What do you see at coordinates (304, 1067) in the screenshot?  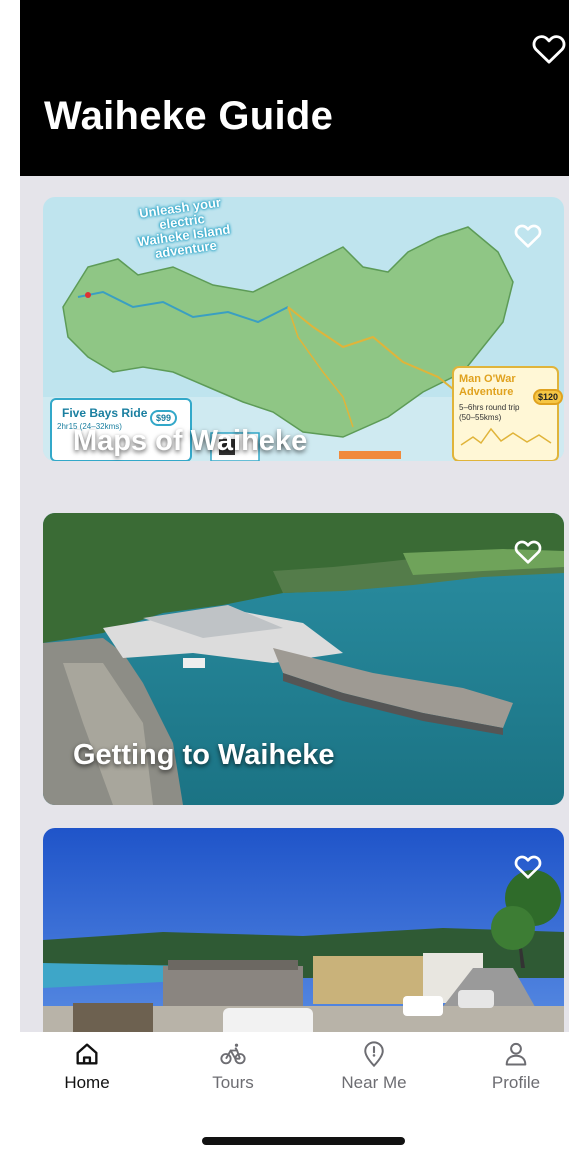 I see `bottom-tab-bar: Home Tours Near Me Profile` at bounding box center [304, 1067].